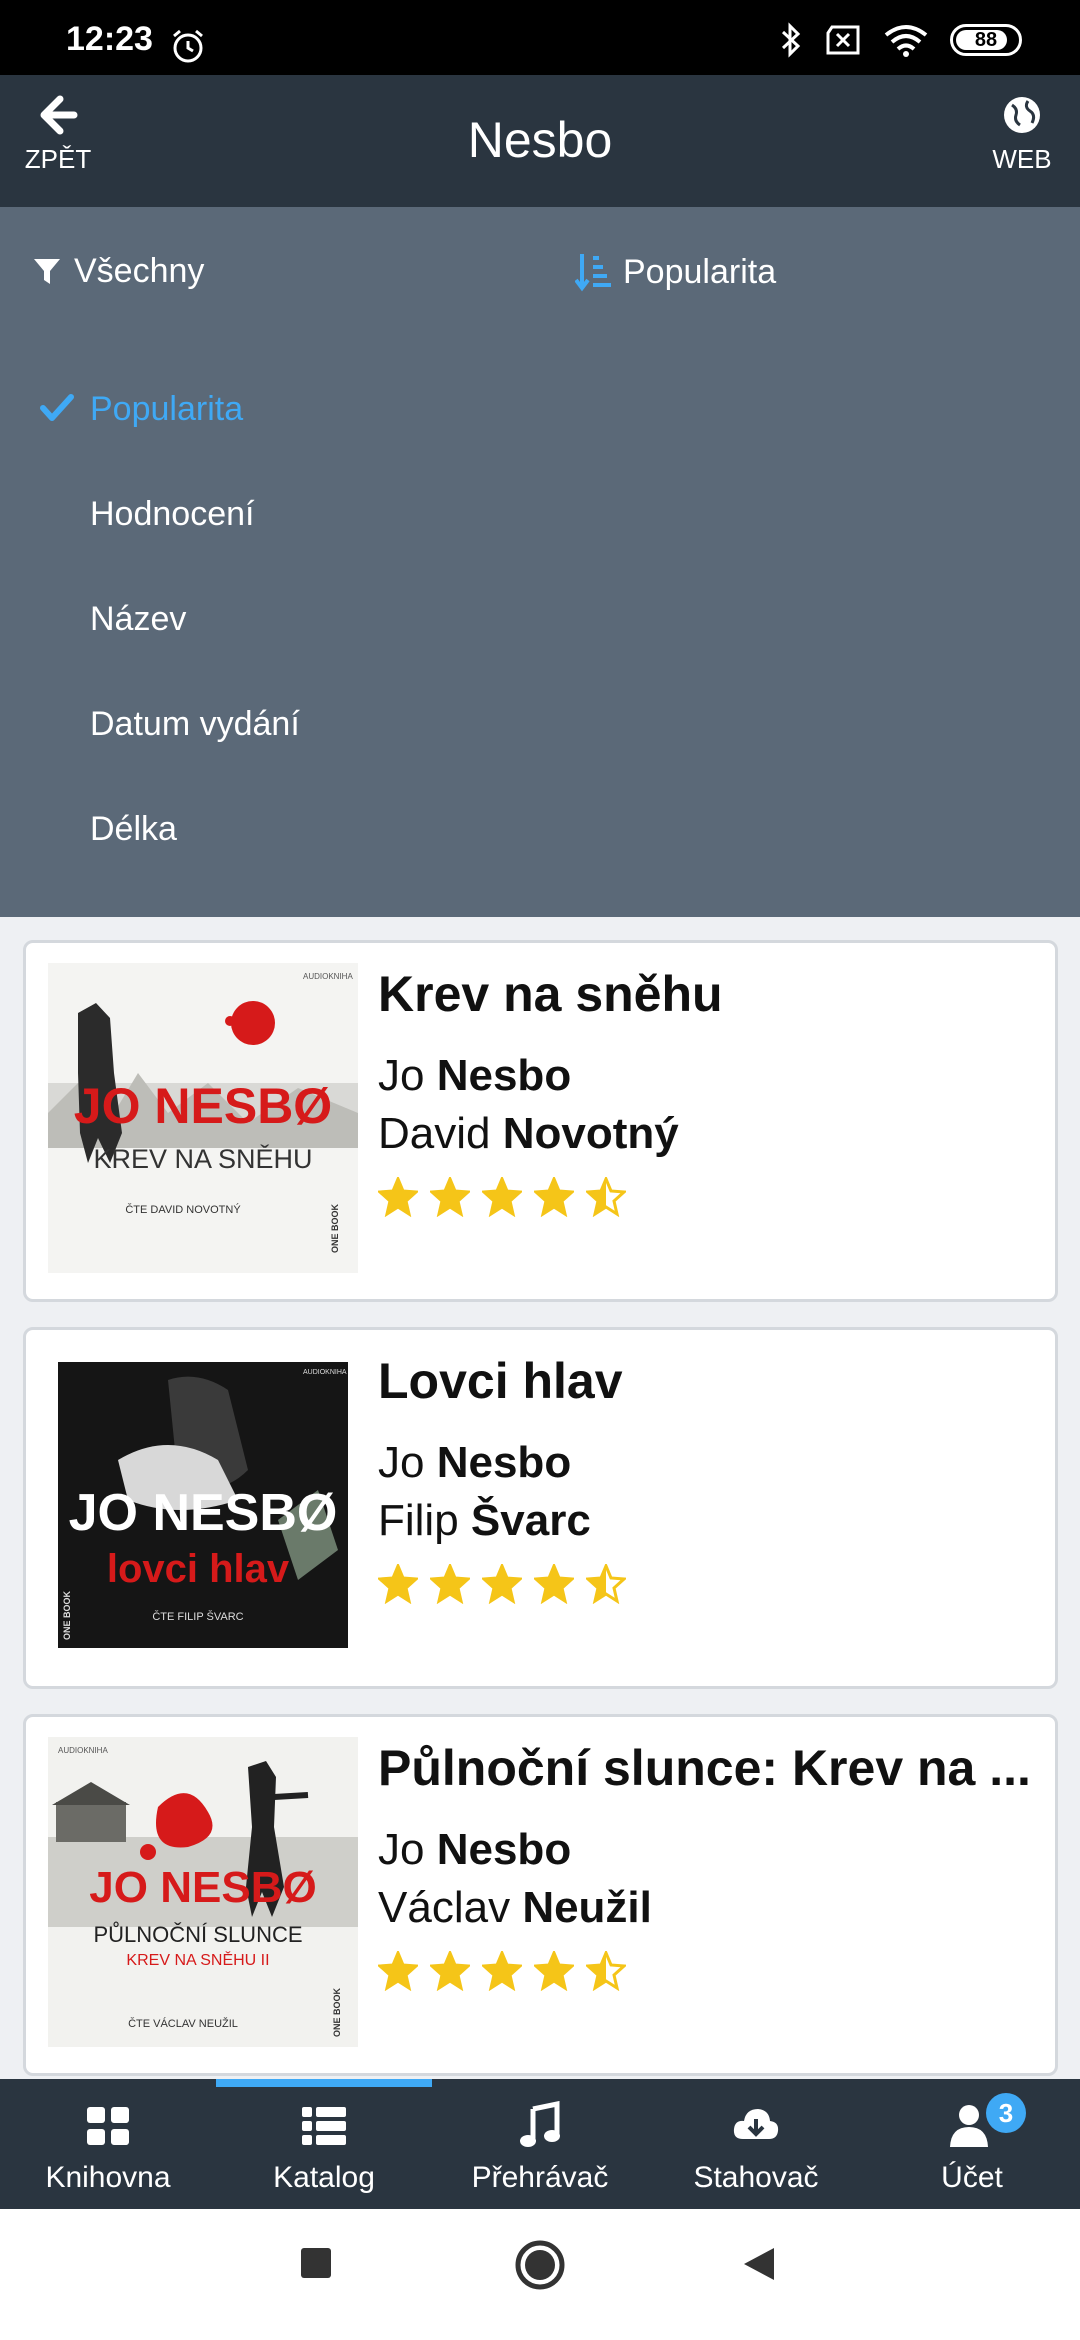 The height and width of the screenshot is (2340, 1080). Describe the element at coordinates (183, 2023) in the screenshot. I see `cover-narrator: ČTE VÁCLAV NEUŽIL` at that location.